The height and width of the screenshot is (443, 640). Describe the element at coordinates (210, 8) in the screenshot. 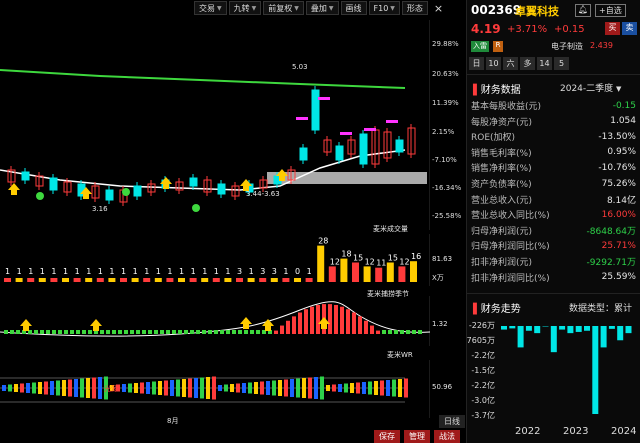

I see `trade-button: 交易 ▼` at that location.